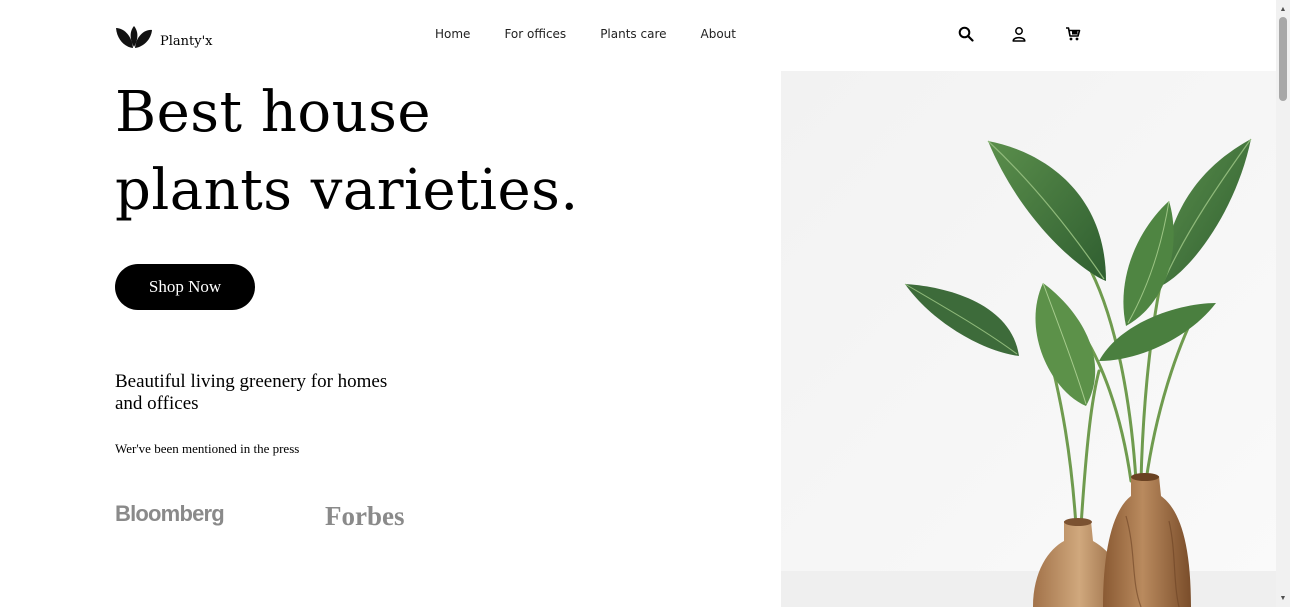 This screenshot has width=1290, height=607. Describe the element at coordinates (347, 190) in the screenshot. I see `hero-title-line-2: plants varieties.` at that location.